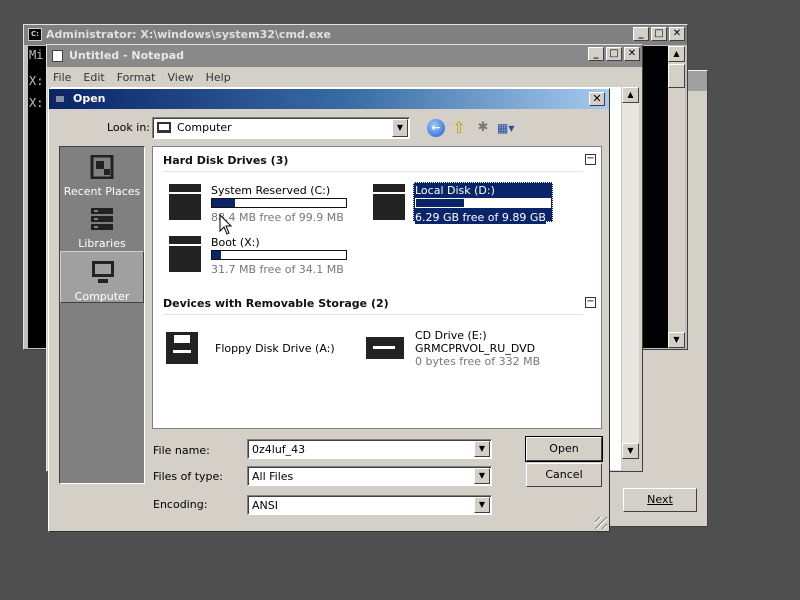 The image size is (800, 600). I want to click on file-type-value: All Files, so click(273, 476).